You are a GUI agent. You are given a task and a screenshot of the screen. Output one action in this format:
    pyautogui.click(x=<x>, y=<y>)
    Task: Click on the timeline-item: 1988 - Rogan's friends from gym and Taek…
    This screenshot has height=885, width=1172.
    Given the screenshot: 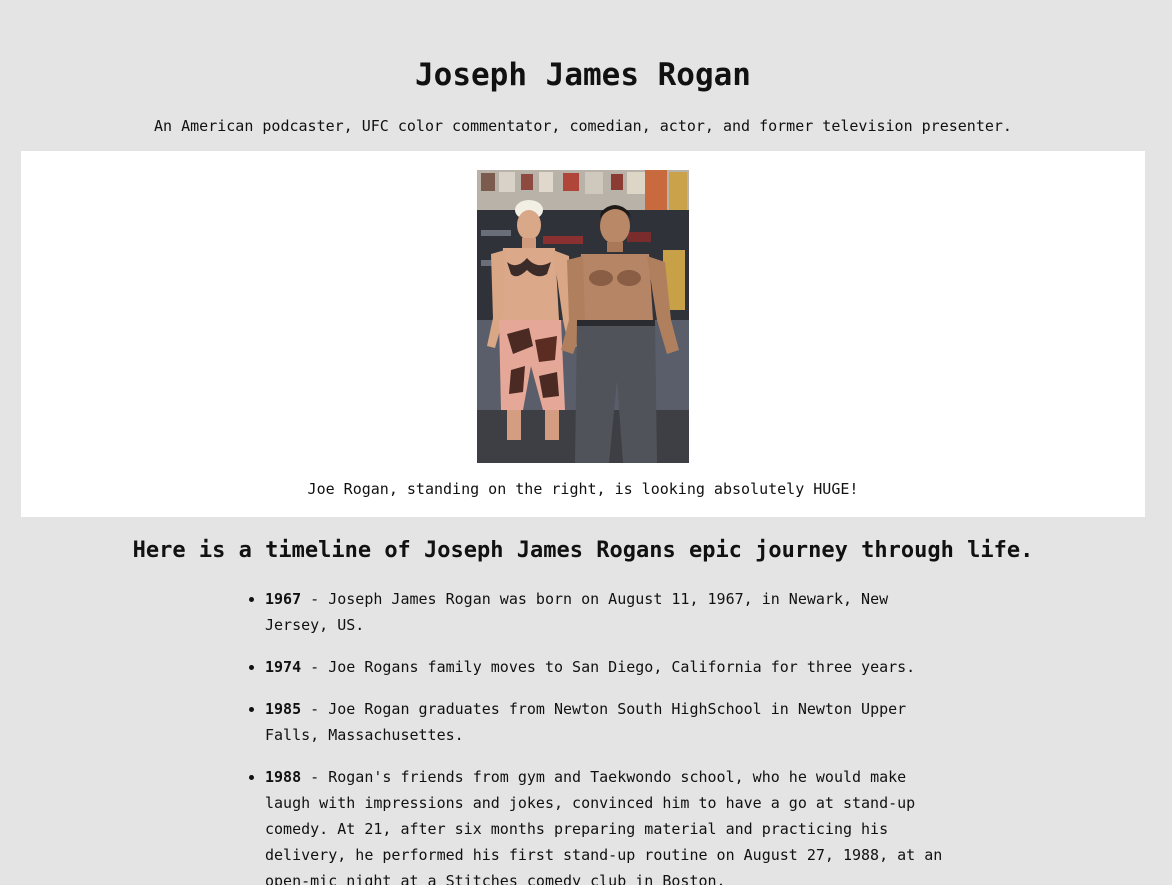 What is the action you would take?
    pyautogui.click(x=610, y=824)
    